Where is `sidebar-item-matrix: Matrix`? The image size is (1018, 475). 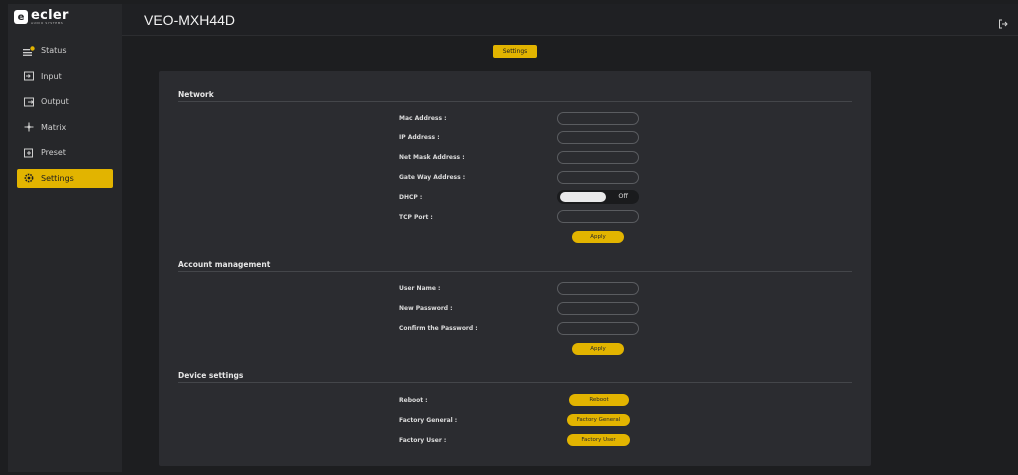
sidebar-item-matrix: Matrix is located at coordinates (65, 127).